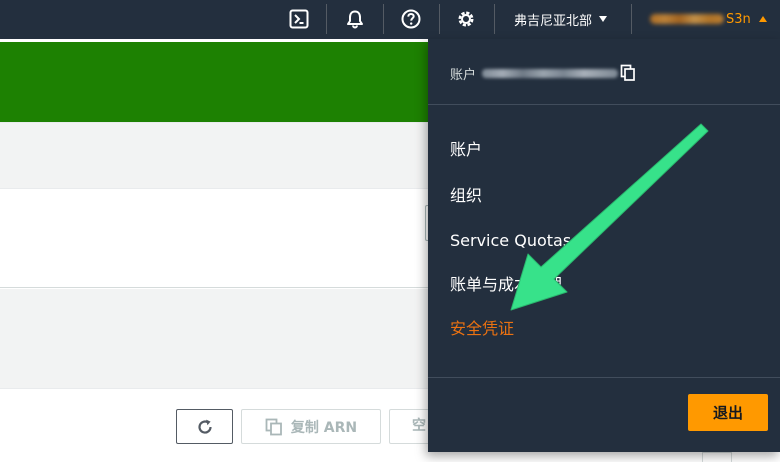 The image size is (780, 462). What do you see at coordinates (687, 19) in the screenshot?
I see `redacted-username` at bounding box center [687, 19].